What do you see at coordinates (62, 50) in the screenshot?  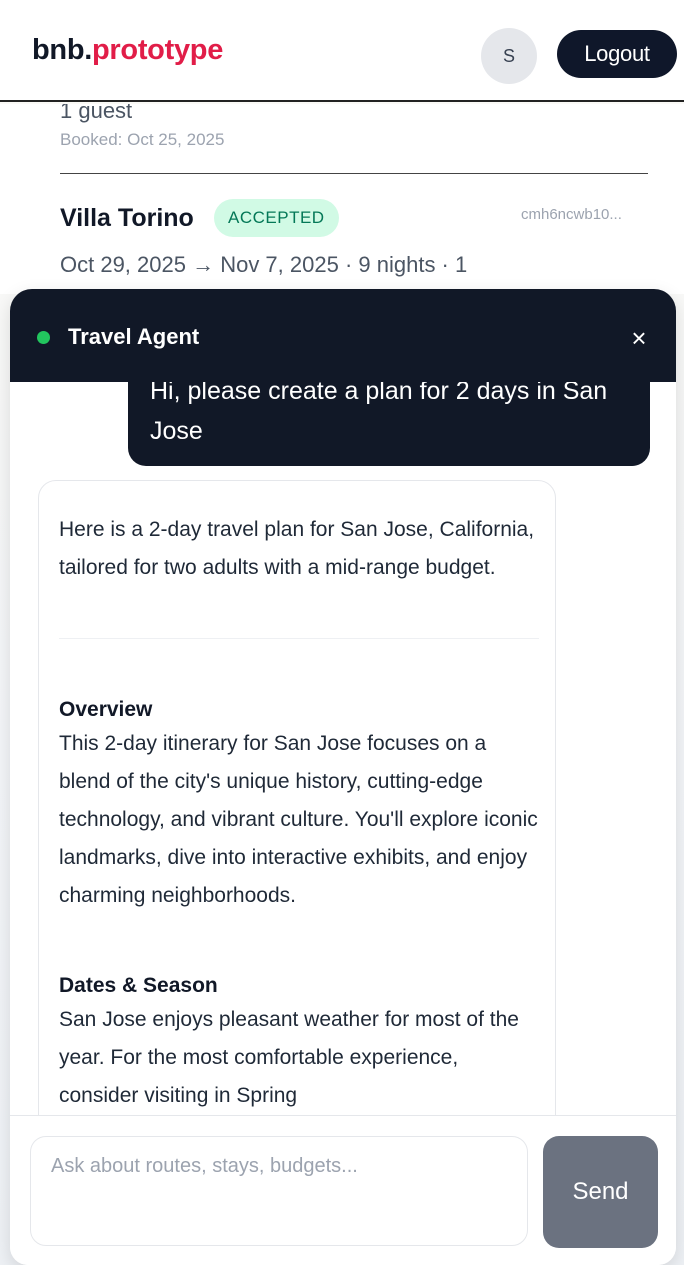 I see `brand-part-1: bnb.` at bounding box center [62, 50].